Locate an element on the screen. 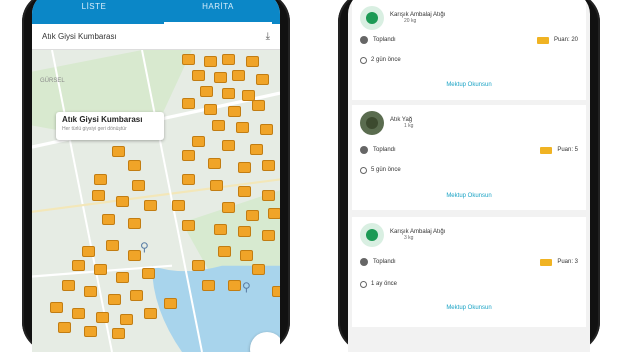  status-row: Toplandı Puan: 5 is located at coordinates (469, 150).